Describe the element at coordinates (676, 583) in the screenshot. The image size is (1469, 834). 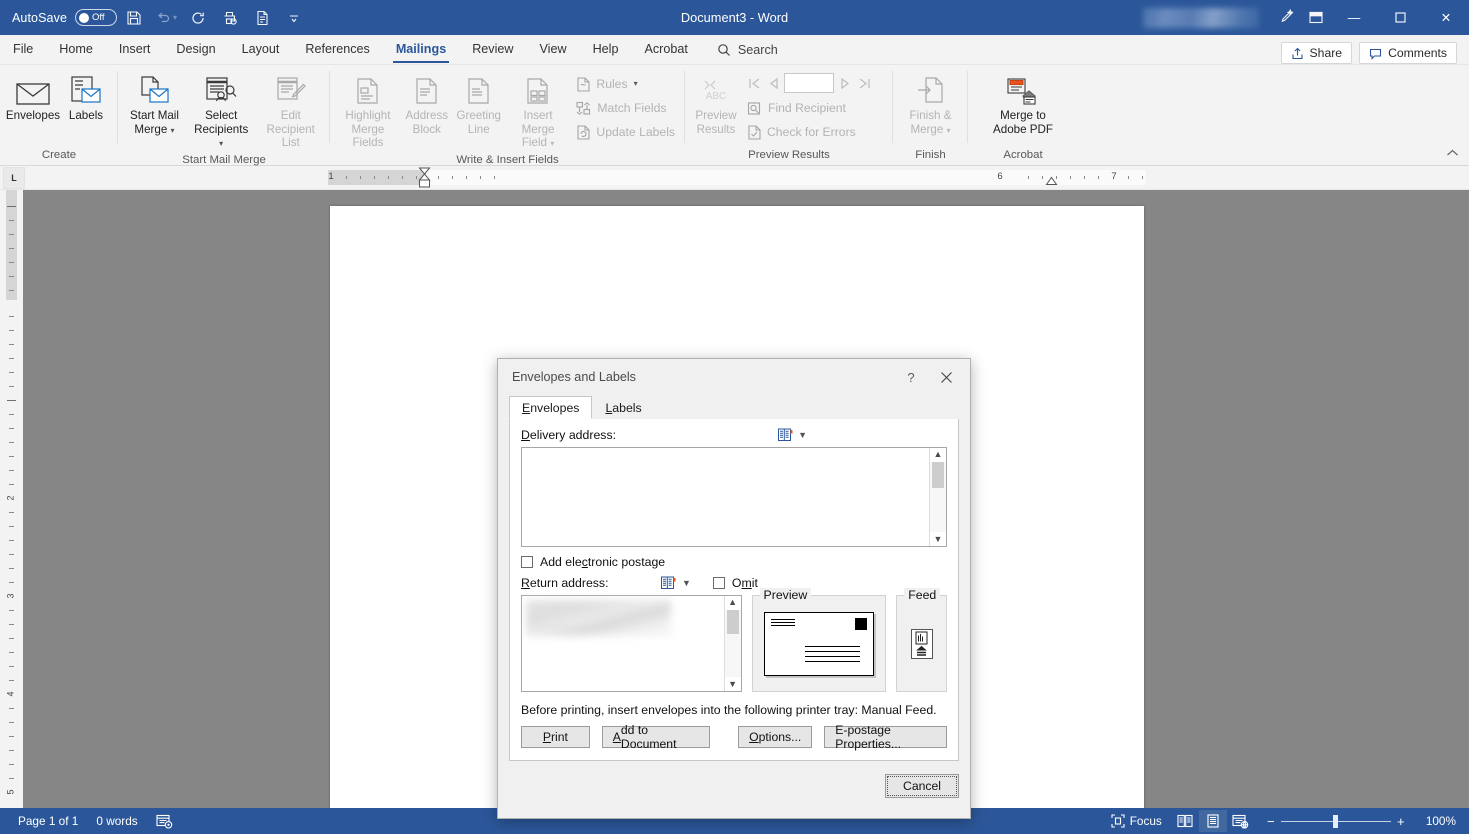
I see `return-address-book-button: ▼` at that location.